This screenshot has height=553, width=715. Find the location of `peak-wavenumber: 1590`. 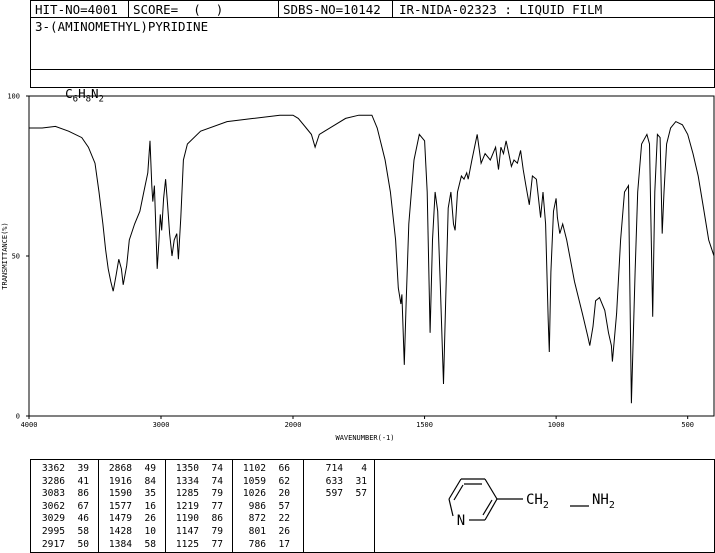

peak-wavenumber: 1590 is located at coordinates (120, 494).